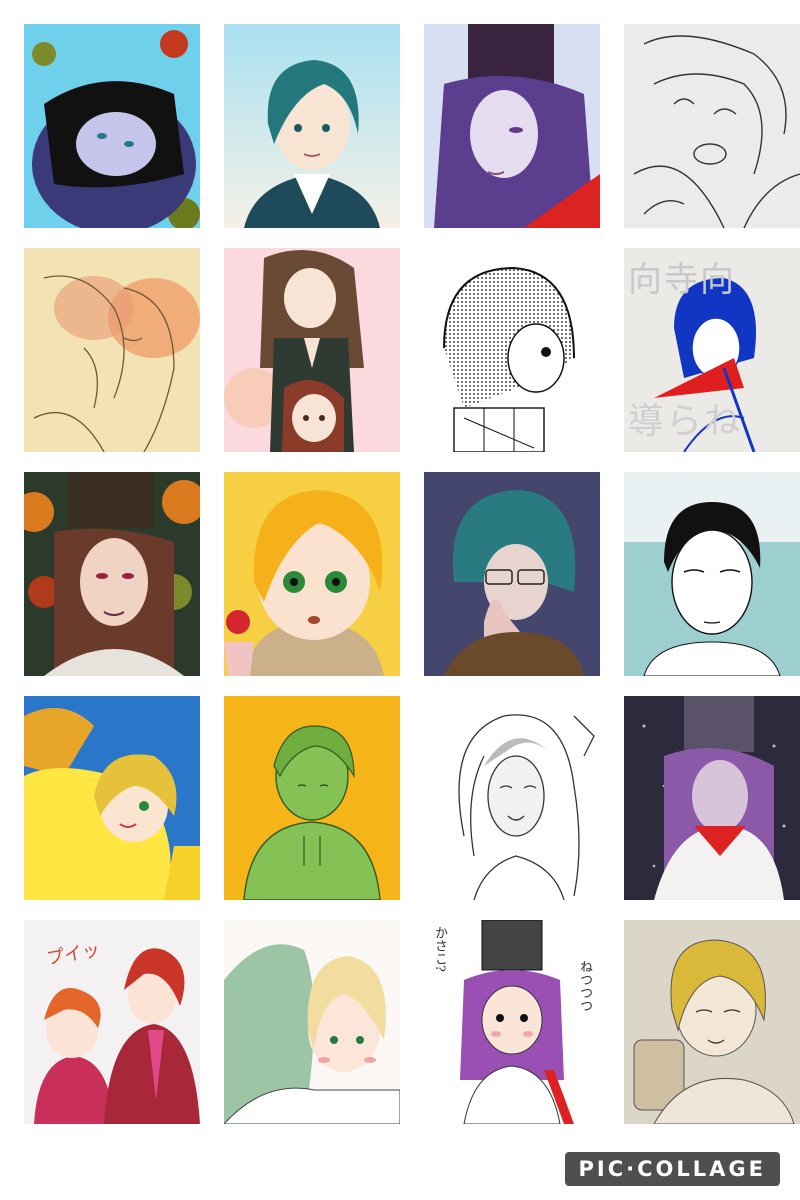  Describe the element at coordinates (712, 350) in the screenshot. I see `collage-tile: 向寺向 導らね` at that location.